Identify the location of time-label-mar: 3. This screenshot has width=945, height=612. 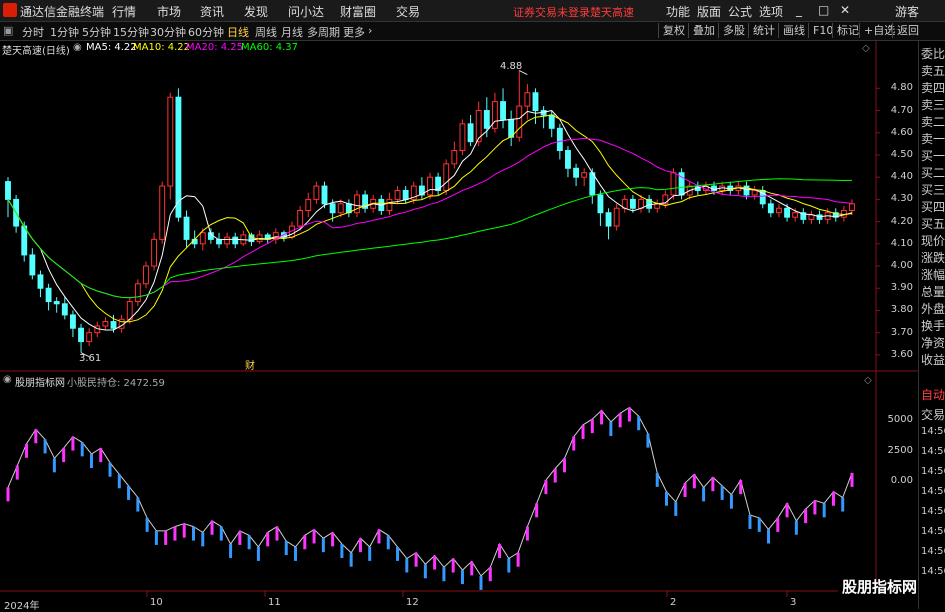
(793, 602).